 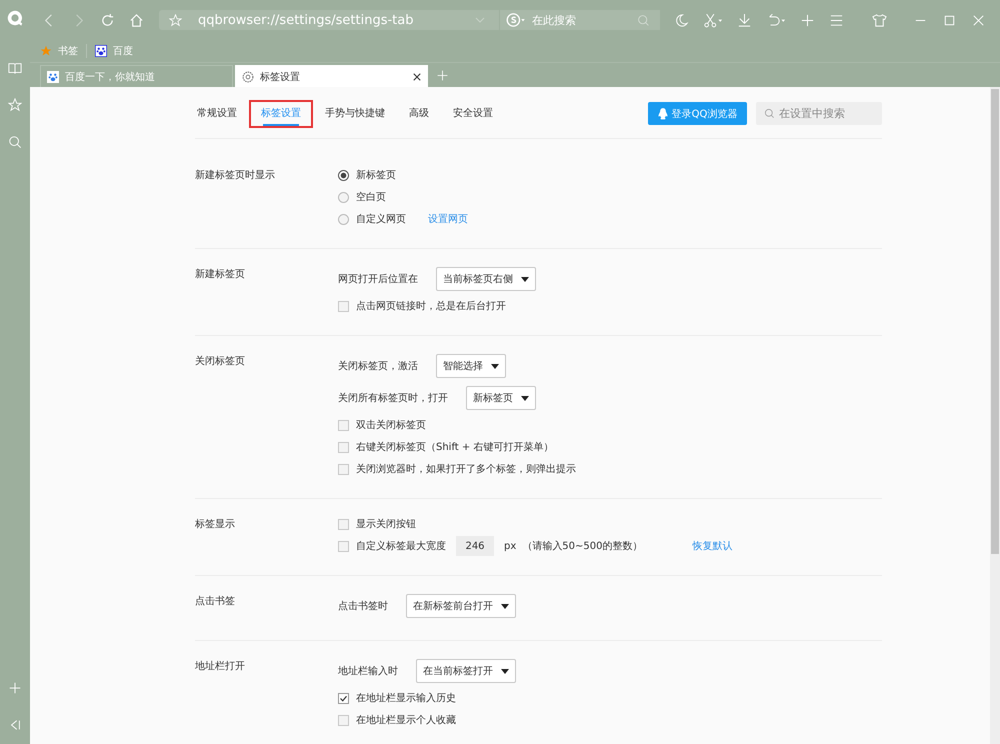 What do you see at coordinates (836, 20) in the screenshot?
I see `menu-icon` at bounding box center [836, 20].